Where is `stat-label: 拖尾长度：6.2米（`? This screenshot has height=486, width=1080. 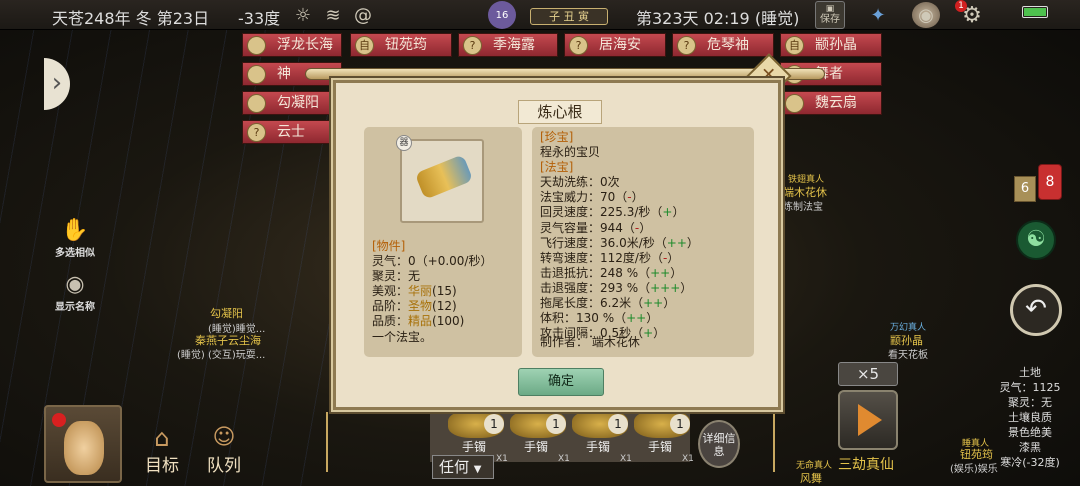 stat-label: 拖尾长度：6.2米（ is located at coordinates (592, 303).